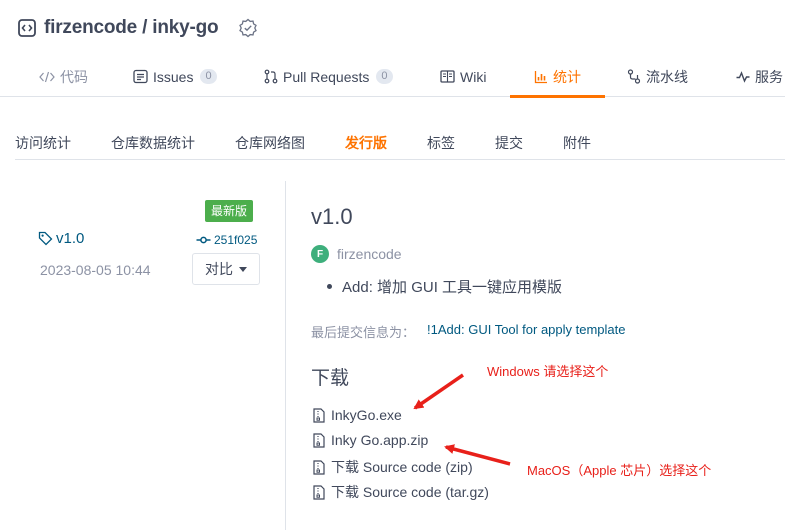  I want to click on release-date: 2023-08-05 10:44, so click(95, 270).